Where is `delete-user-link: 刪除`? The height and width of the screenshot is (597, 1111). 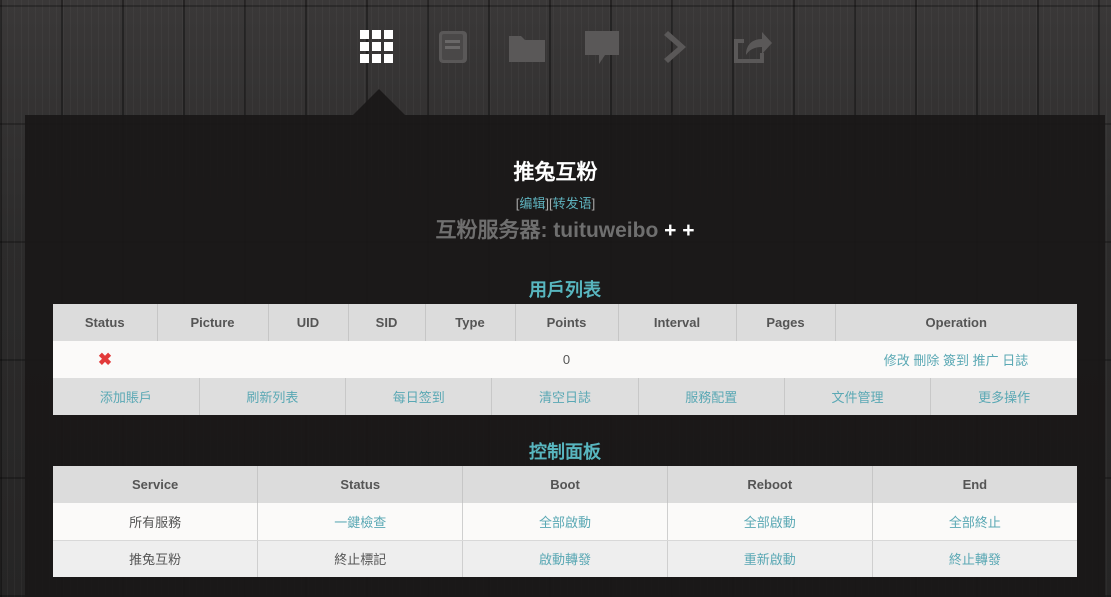 delete-user-link: 刪除 is located at coordinates (926, 360).